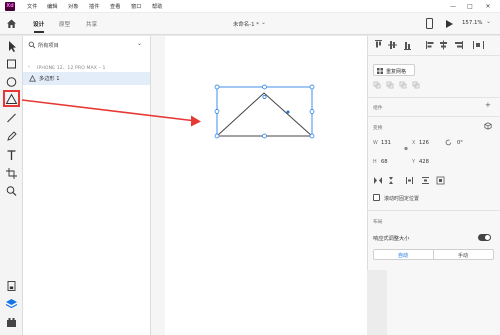  I want to click on lock-aspect-icon, so click(406, 148).